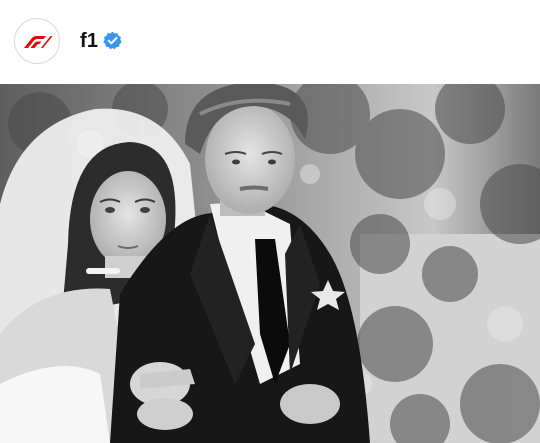  Describe the element at coordinates (112, 40) in the screenshot. I see `verified-badge-icon` at that location.